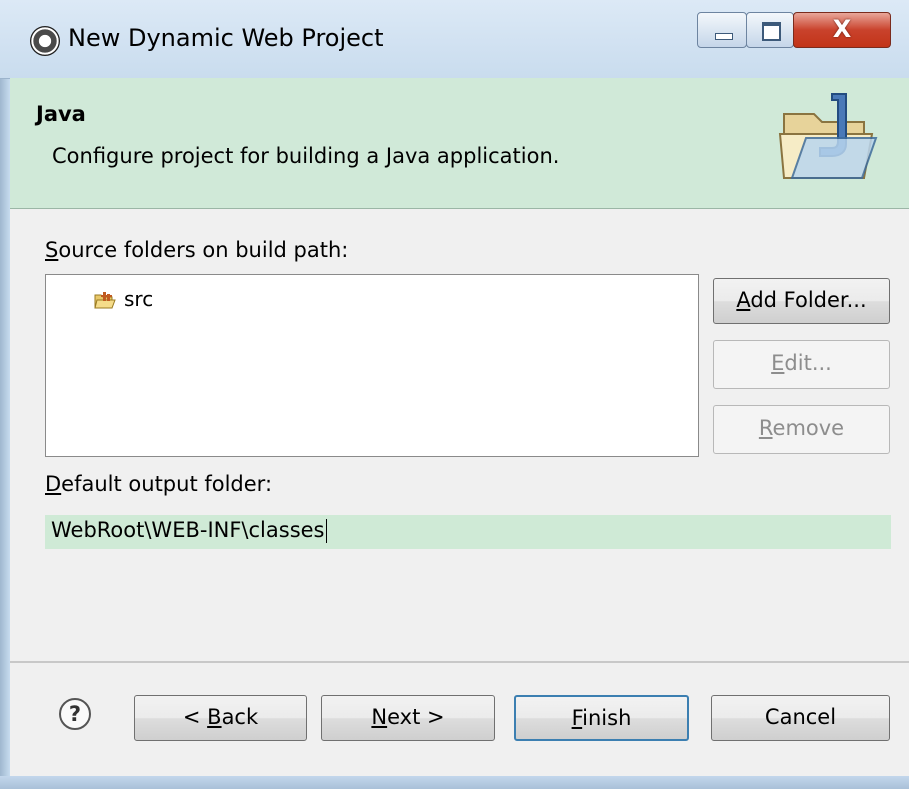 Image resolution: width=909 pixels, height=789 pixels. What do you see at coordinates (197, 250) in the screenshot?
I see `source-folders-label: Source folders on build path:` at bounding box center [197, 250].